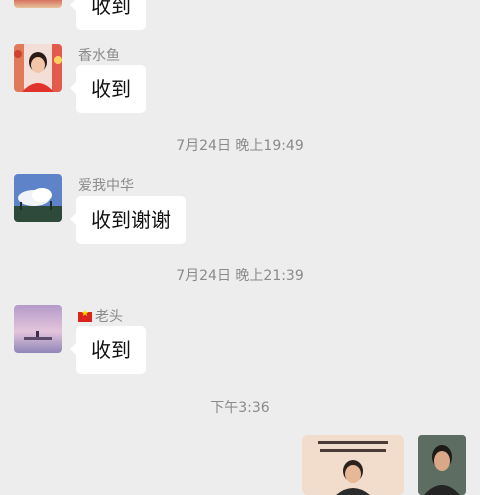 The height and width of the screenshot is (495, 480). Describe the element at coordinates (109, 317) in the screenshot. I see `sender-name-text: 老头` at that location.